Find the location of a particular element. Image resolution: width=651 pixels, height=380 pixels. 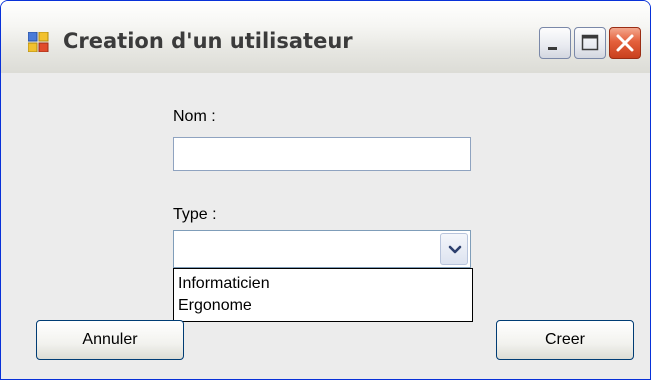

form-window-icon is located at coordinates (38, 42).